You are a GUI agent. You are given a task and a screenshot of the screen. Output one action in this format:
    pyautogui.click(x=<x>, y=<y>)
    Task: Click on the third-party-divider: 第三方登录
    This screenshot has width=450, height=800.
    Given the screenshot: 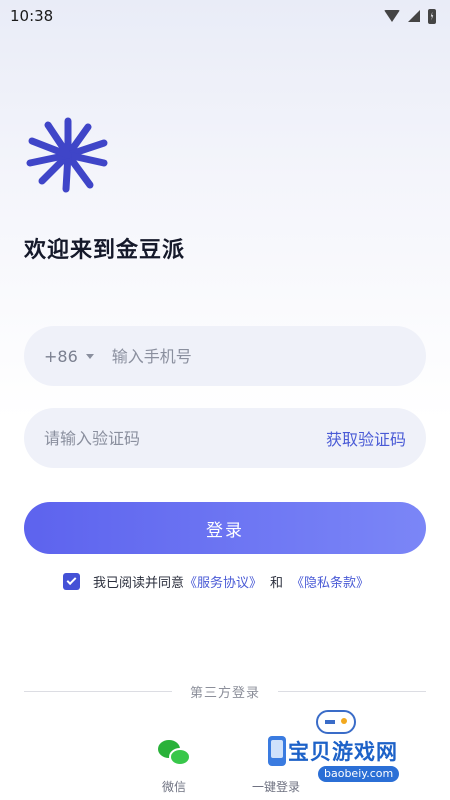 What is the action you would take?
    pyautogui.click(x=225, y=691)
    